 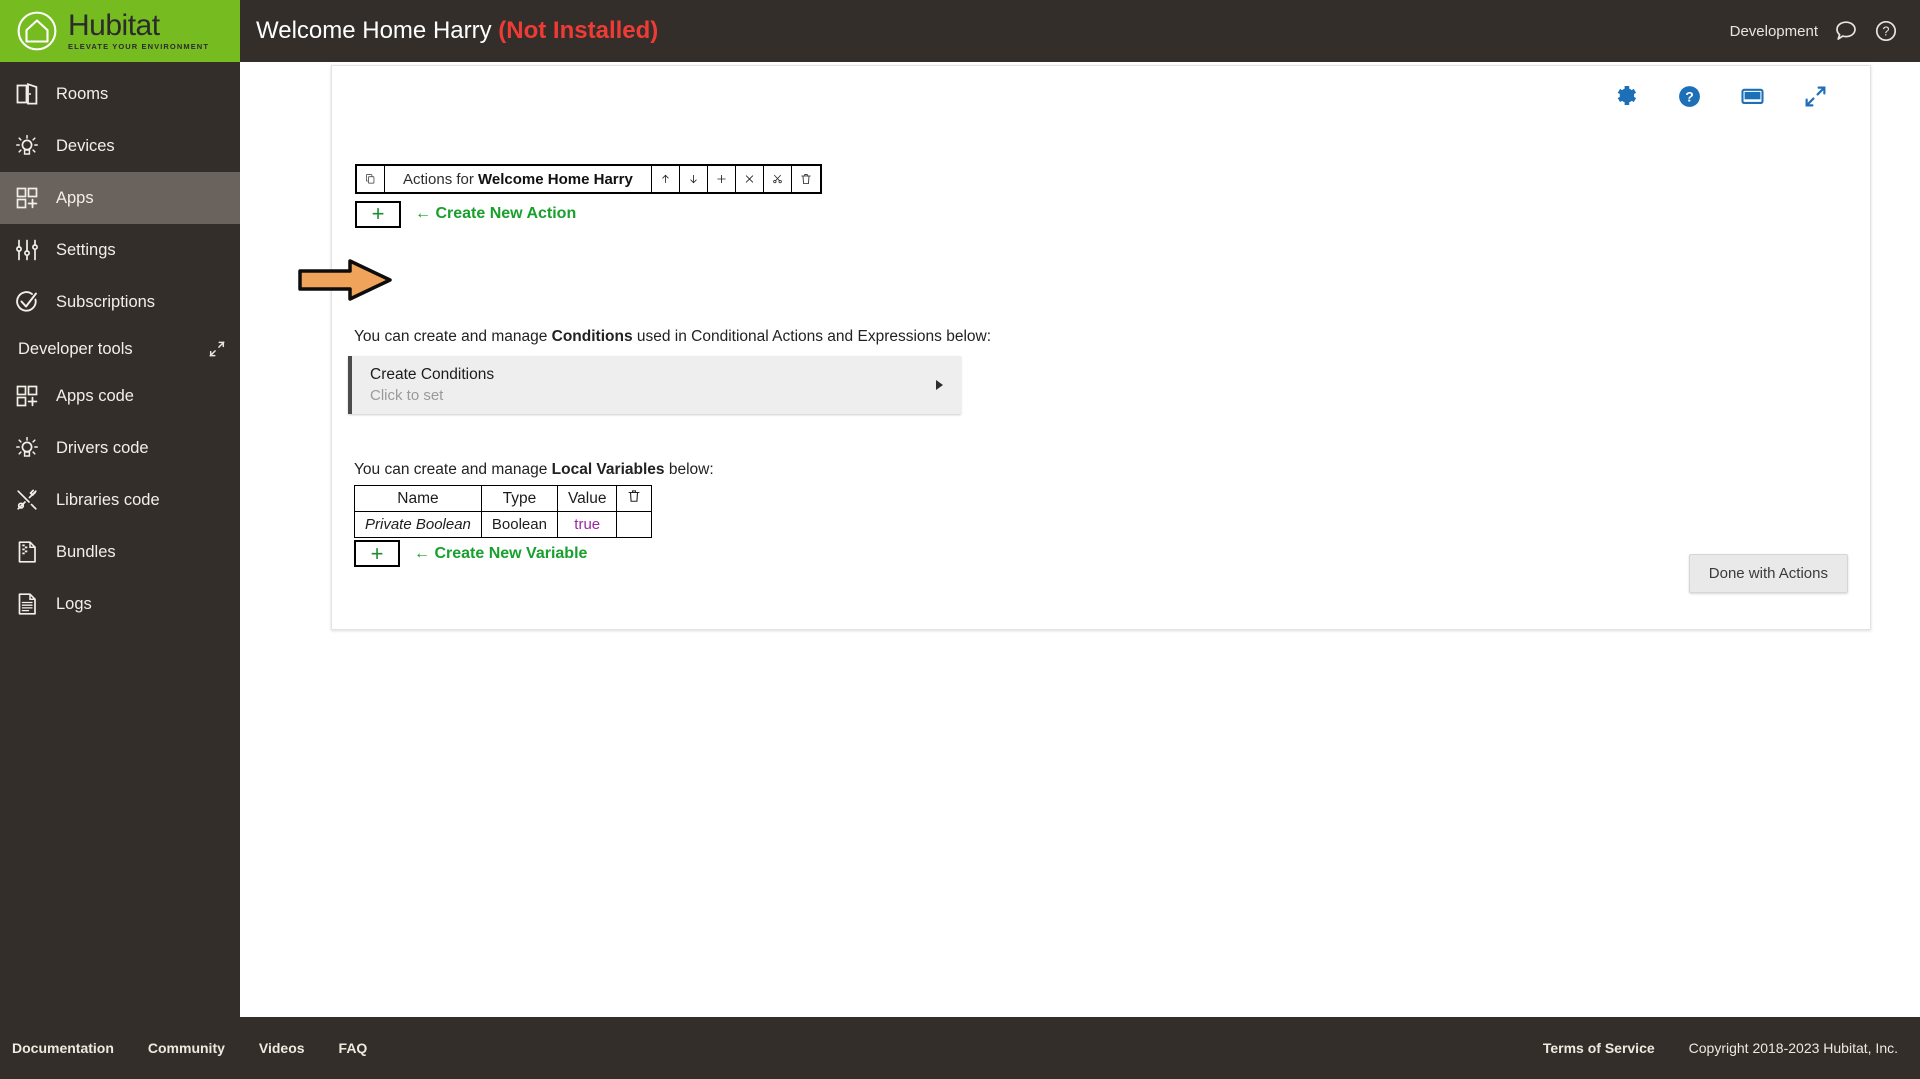 I want to click on hubitat-logo: Hubitat ELEVATE YOUR ENVIRONMENT, so click(x=120, y=31).